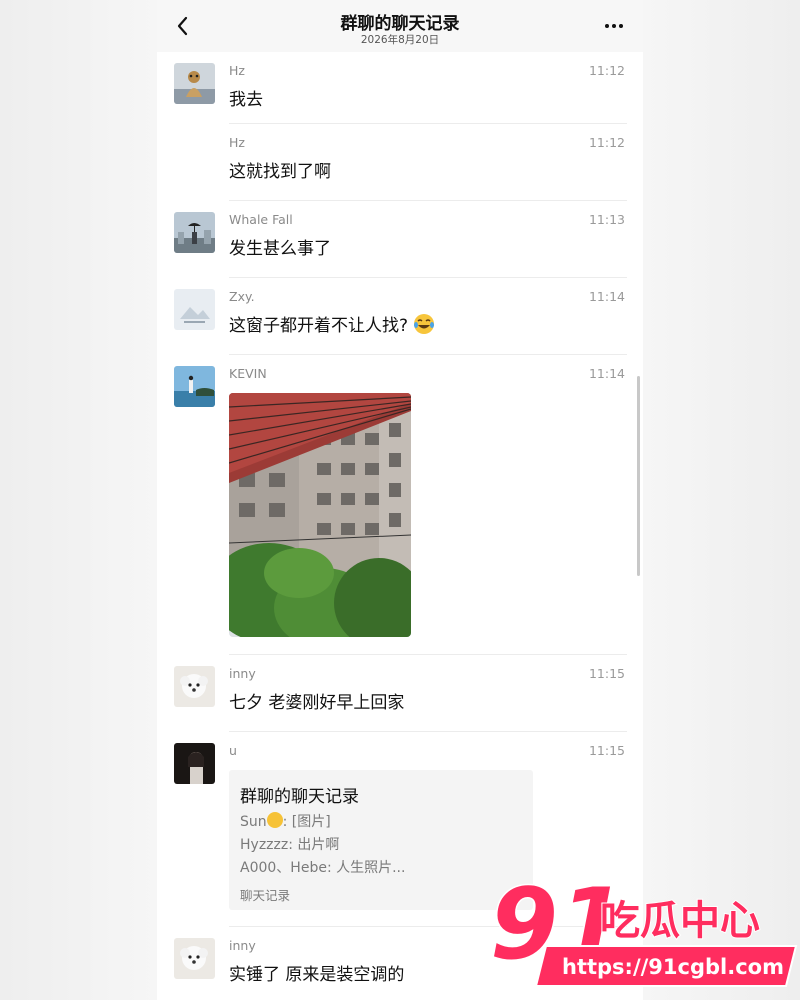 The height and width of the screenshot is (1000, 800). I want to click on message-item: Hz 11:12 我去, so click(400, 88).